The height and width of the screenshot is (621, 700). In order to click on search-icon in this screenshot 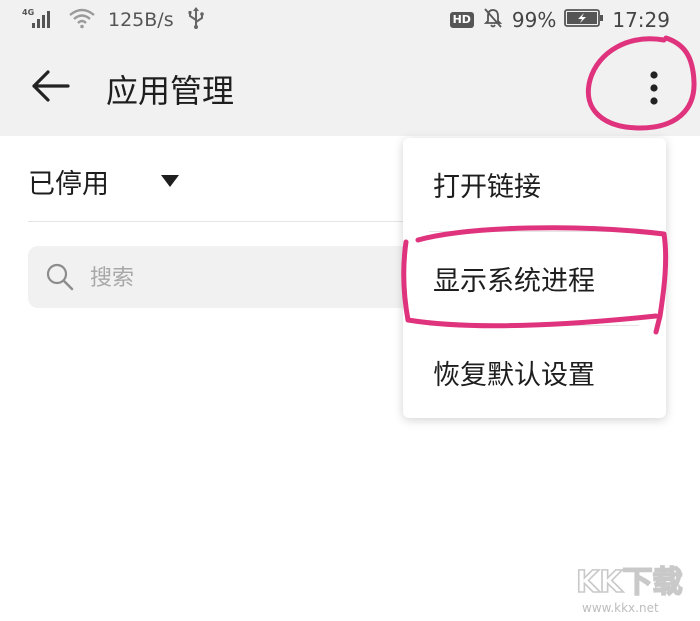, I will do `click(60, 279)`.